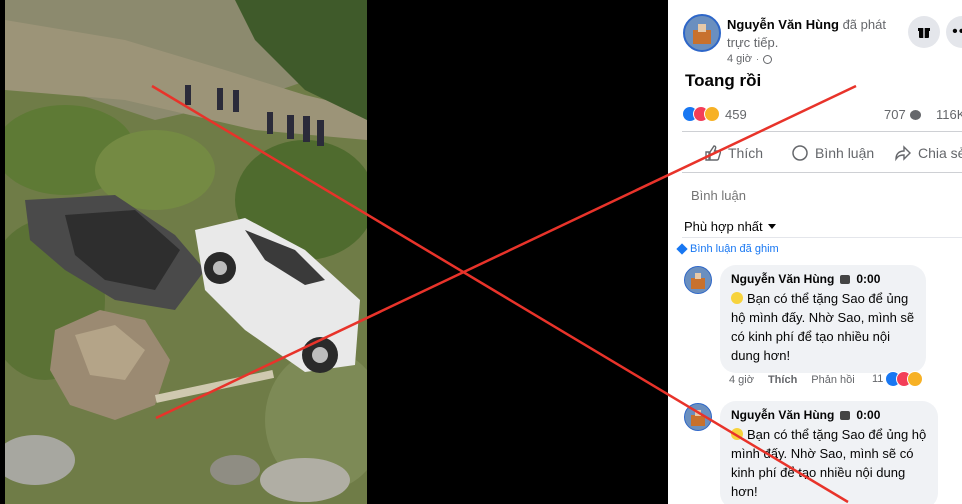 This screenshot has height=504, width=962. What do you see at coordinates (734, 249) in the screenshot?
I see `pinned-label-text: Bình luận đã ghim` at bounding box center [734, 249].